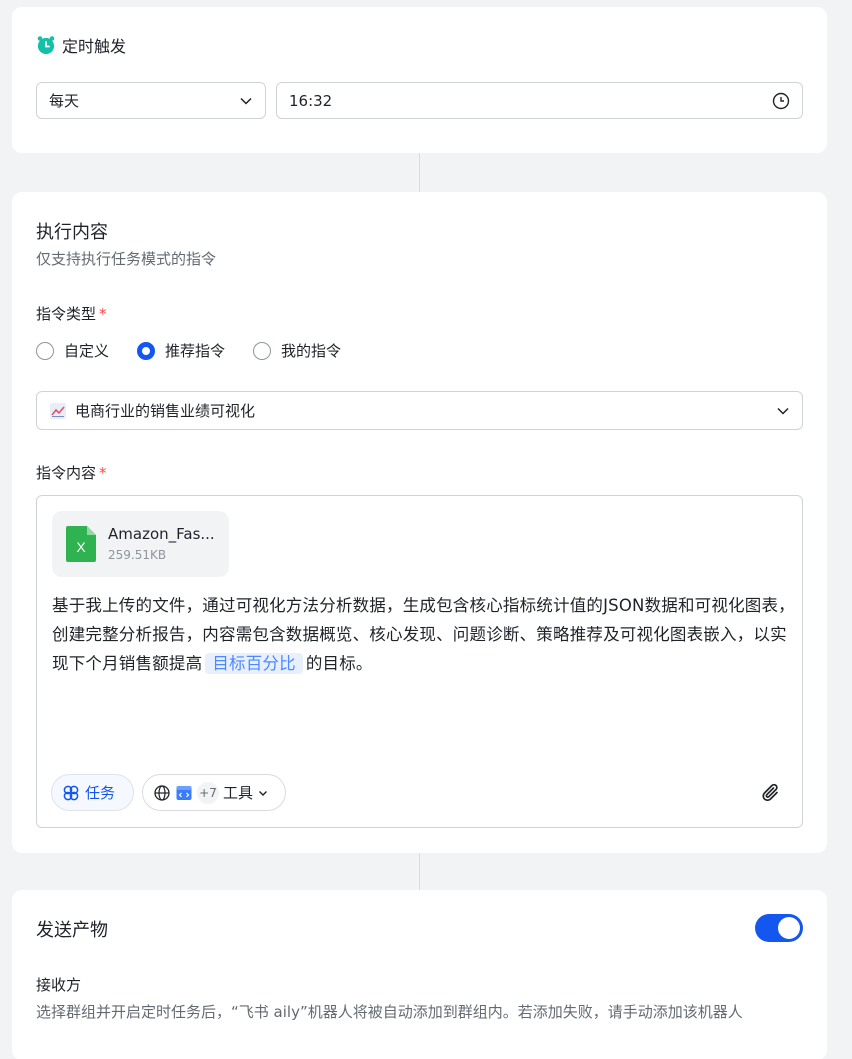  What do you see at coordinates (771, 793) in the screenshot?
I see `paperclip-icon` at bounding box center [771, 793].